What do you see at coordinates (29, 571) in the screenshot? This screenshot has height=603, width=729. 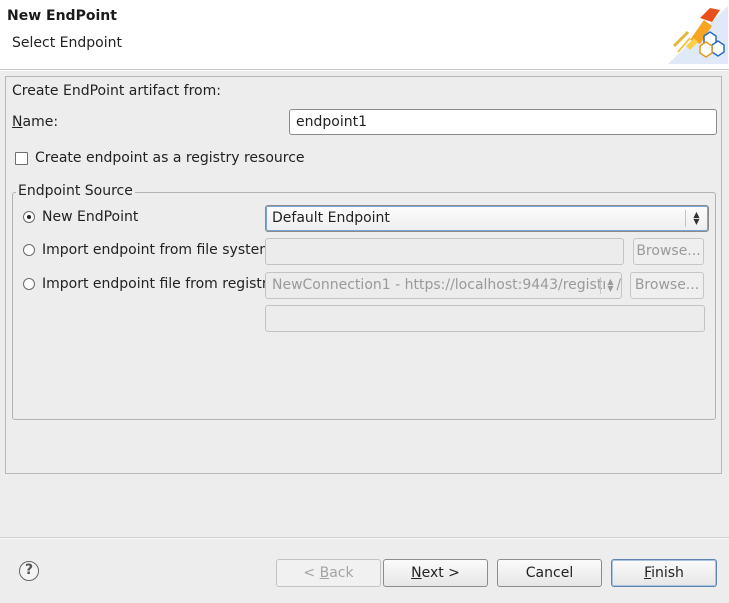 I see `help-icon: ?` at bounding box center [29, 571].